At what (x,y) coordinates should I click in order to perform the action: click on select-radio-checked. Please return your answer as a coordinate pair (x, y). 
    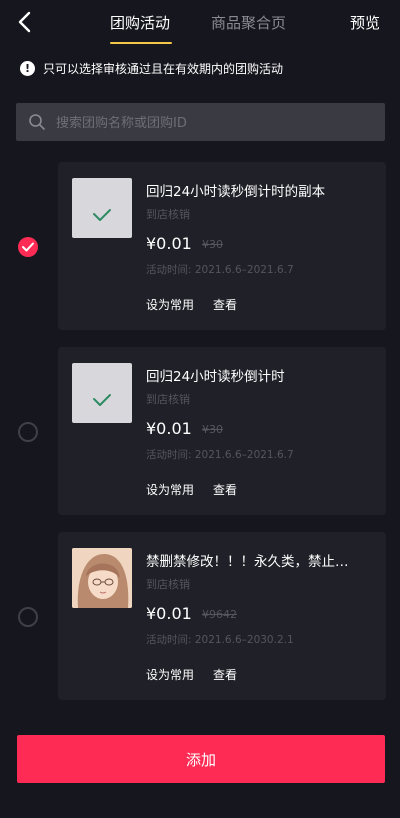
    Looking at the image, I should click on (28, 247).